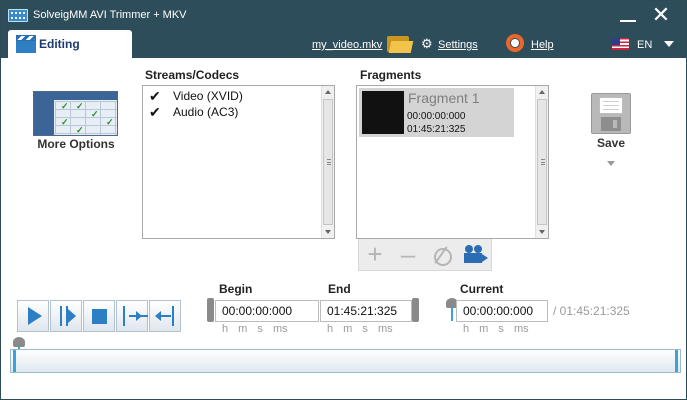  I want to click on fragment-start: 00:00:00:000, so click(436, 116).